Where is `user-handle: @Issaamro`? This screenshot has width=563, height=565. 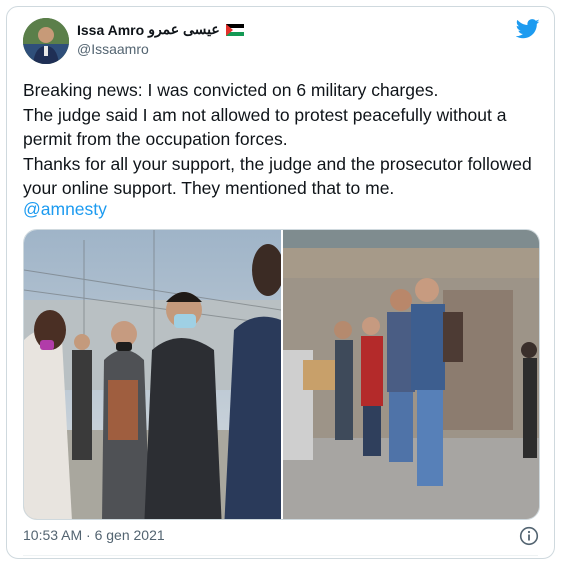 user-handle: @Issaamro is located at coordinates (113, 49).